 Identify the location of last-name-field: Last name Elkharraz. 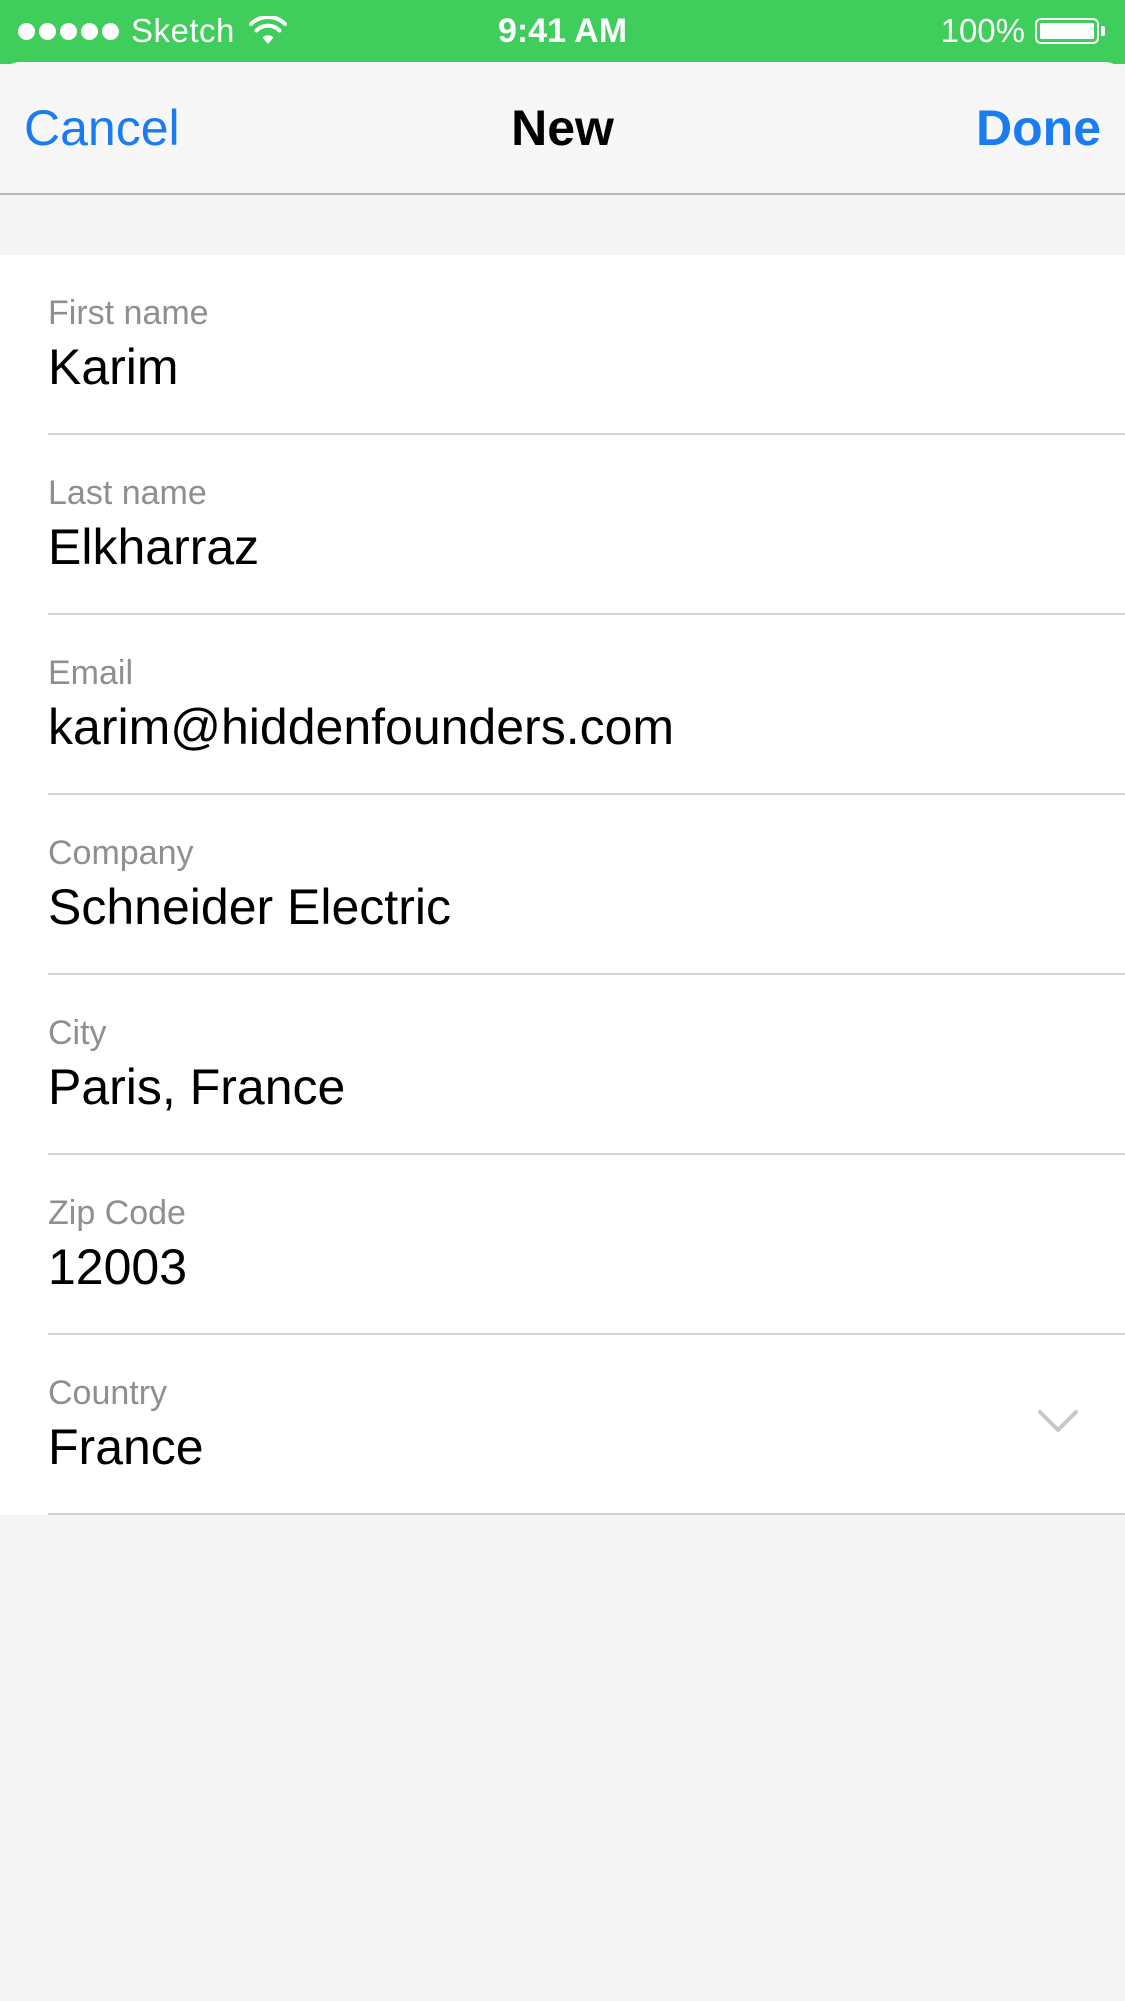
(586, 525).